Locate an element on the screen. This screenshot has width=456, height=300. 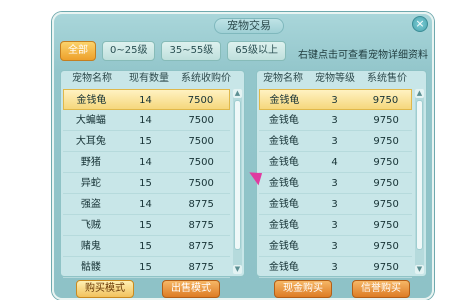
table-row: 大蝙蝠 14 7500 is located at coordinates (146, 120).